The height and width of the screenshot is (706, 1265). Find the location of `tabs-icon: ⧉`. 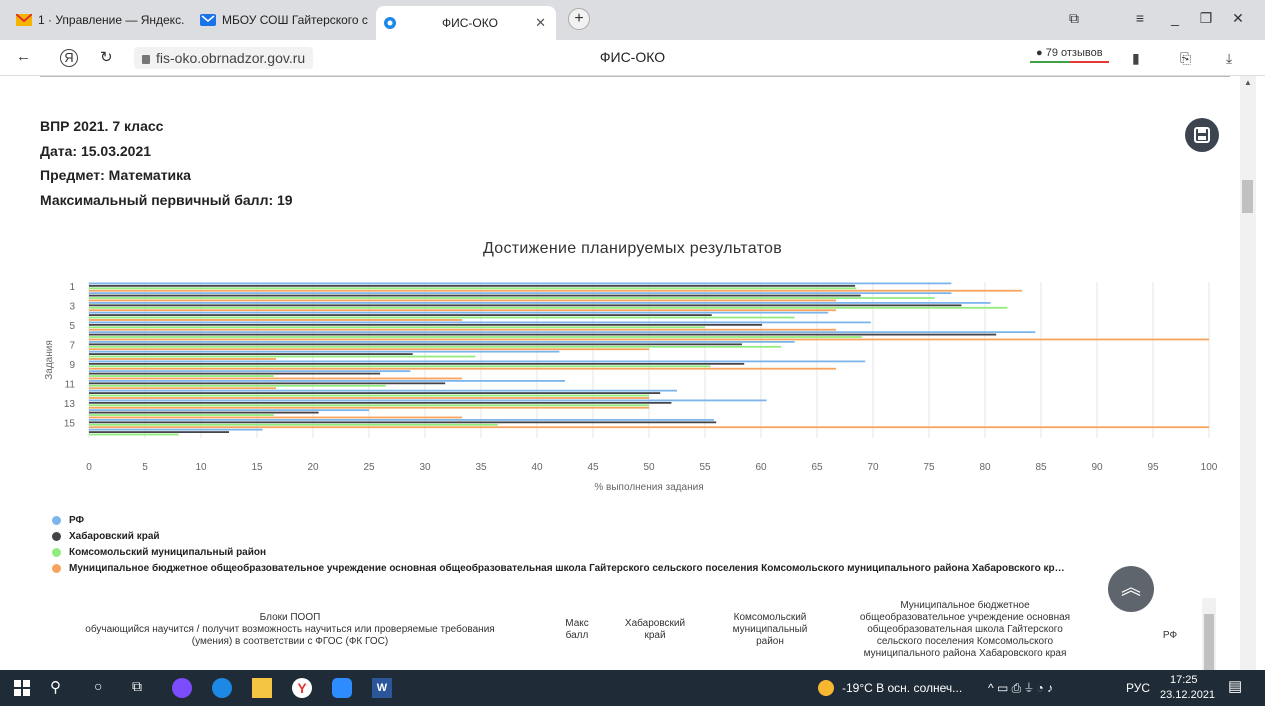

tabs-icon: ⧉ is located at coordinates (1074, 18).